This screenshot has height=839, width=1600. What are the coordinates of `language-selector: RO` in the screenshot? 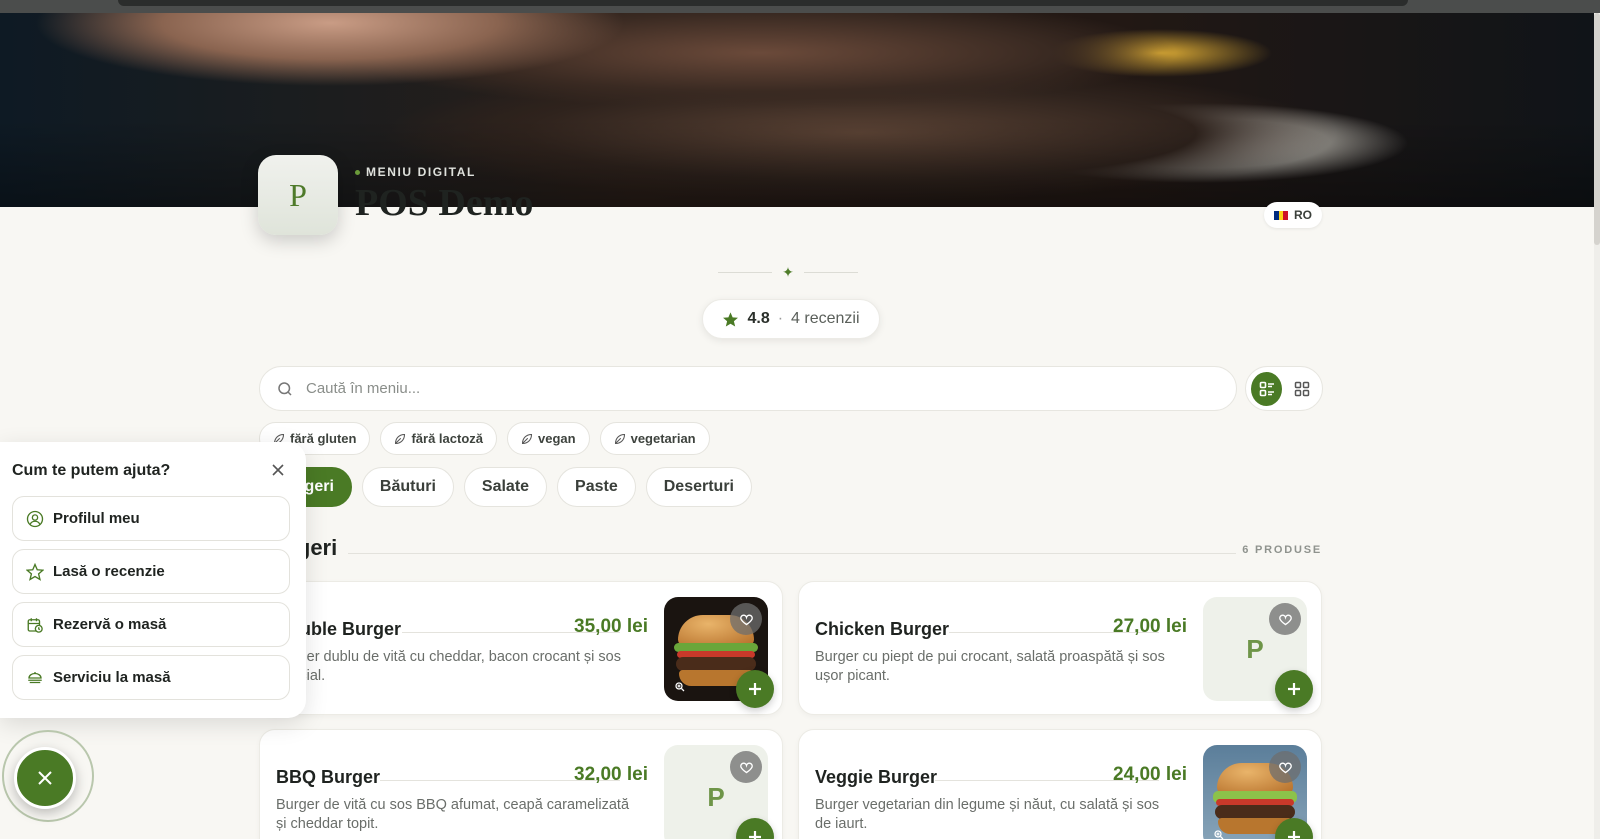 It's located at (1293, 215).